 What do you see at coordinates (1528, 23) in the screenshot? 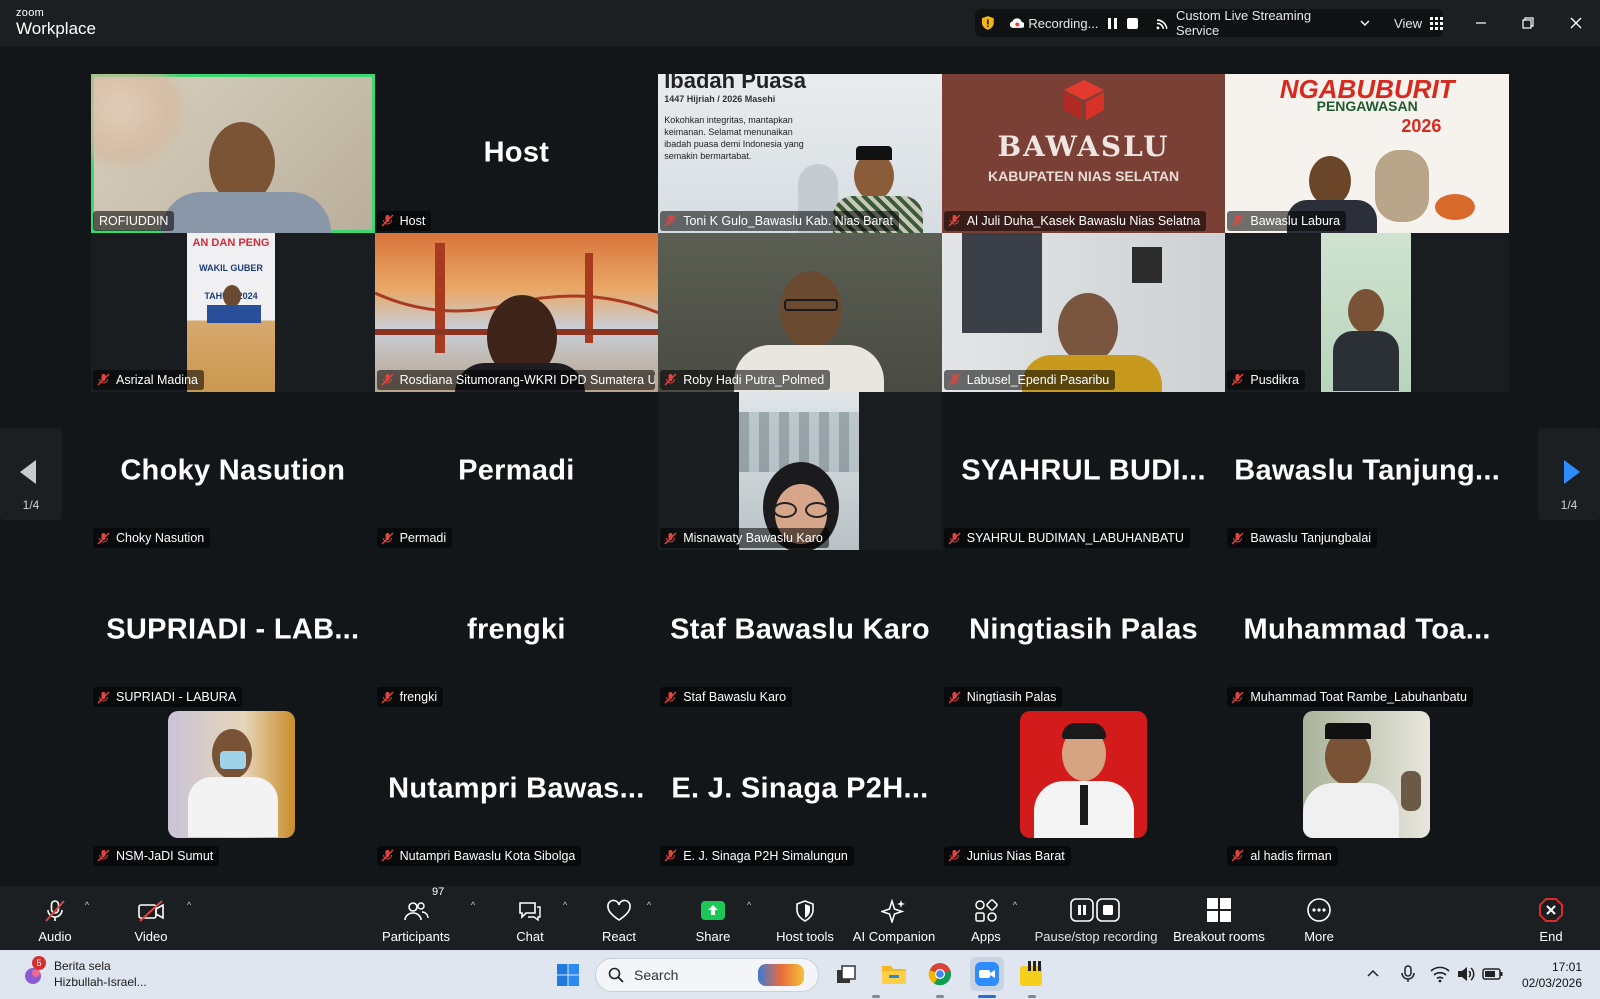
I see `restore-icon` at bounding box center [1528, 23].